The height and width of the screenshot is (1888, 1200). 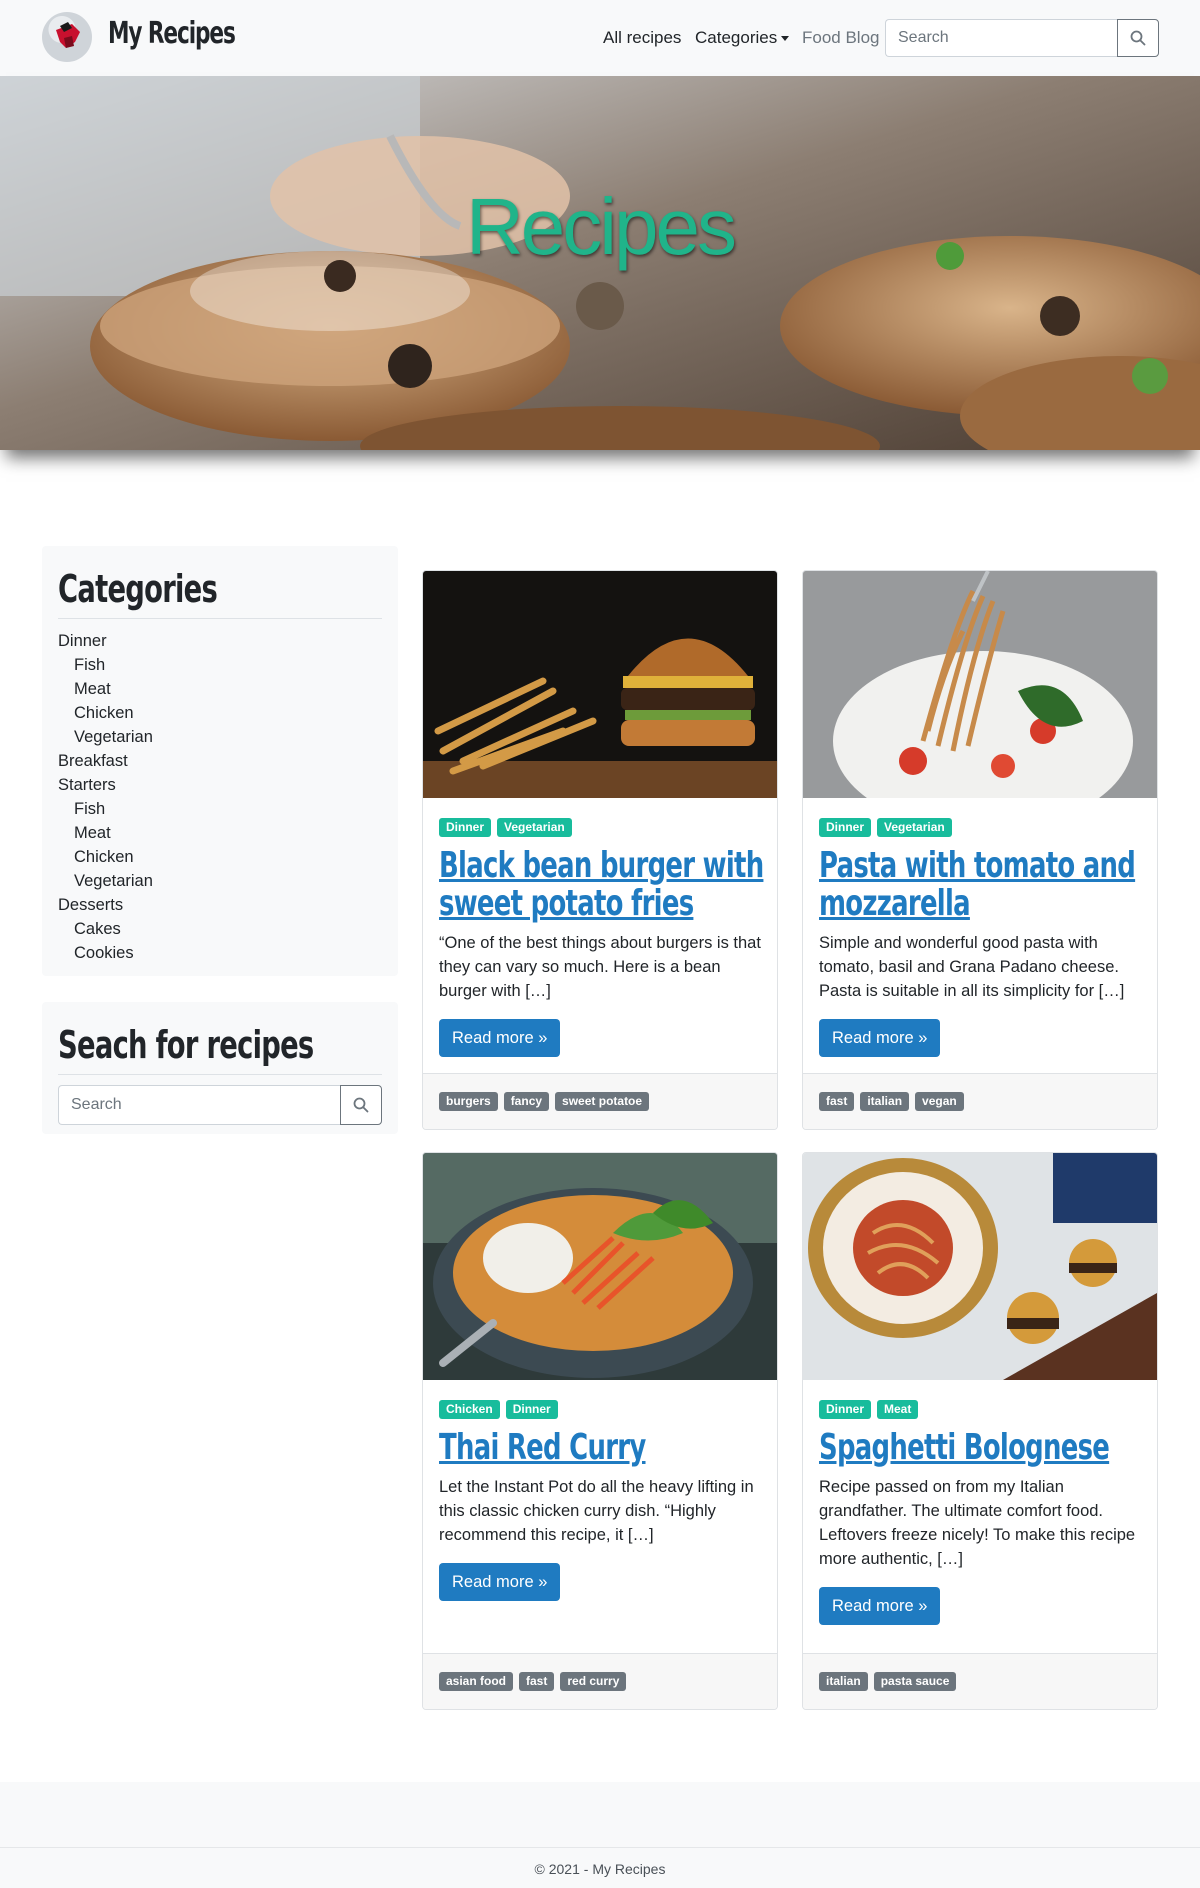 What do you see at coordinates (172, 33) in the screenshot?
I see `brand-name: My Recipes` at bounding box center [172, 33].